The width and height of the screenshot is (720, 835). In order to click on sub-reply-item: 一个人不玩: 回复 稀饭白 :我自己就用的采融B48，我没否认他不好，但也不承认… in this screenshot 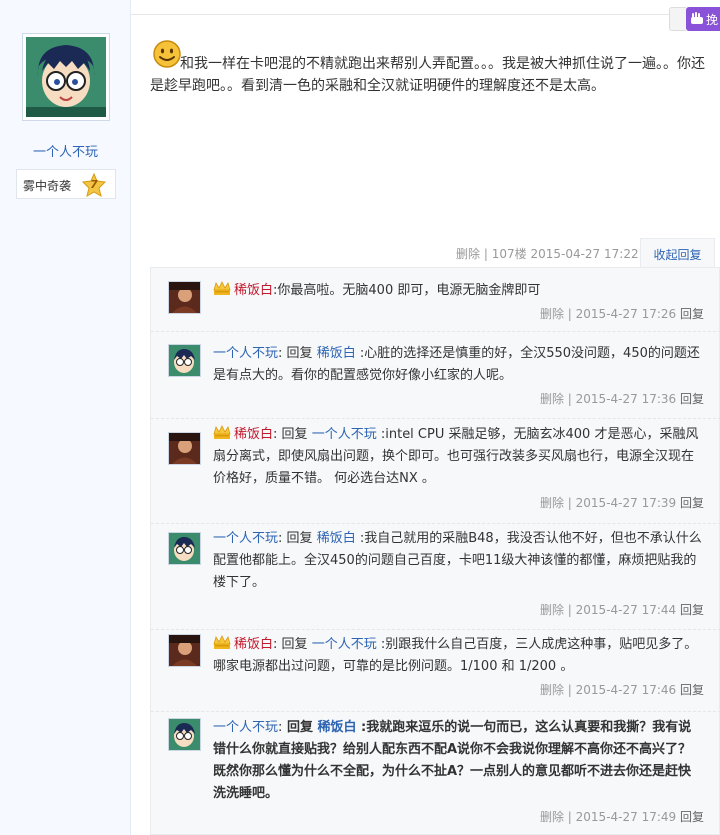, I will do `click(435, 577)`.